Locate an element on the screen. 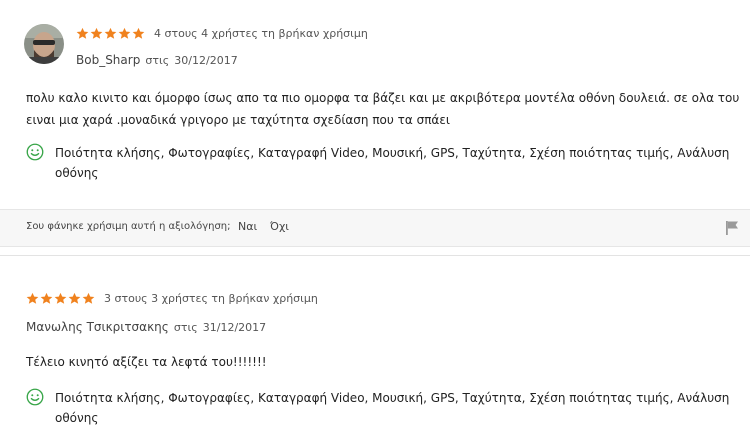 This screenshot has width=750, height=436. author-line: Bob_Sharp στις 30/12/2017 is located at coordinates (157, 58).